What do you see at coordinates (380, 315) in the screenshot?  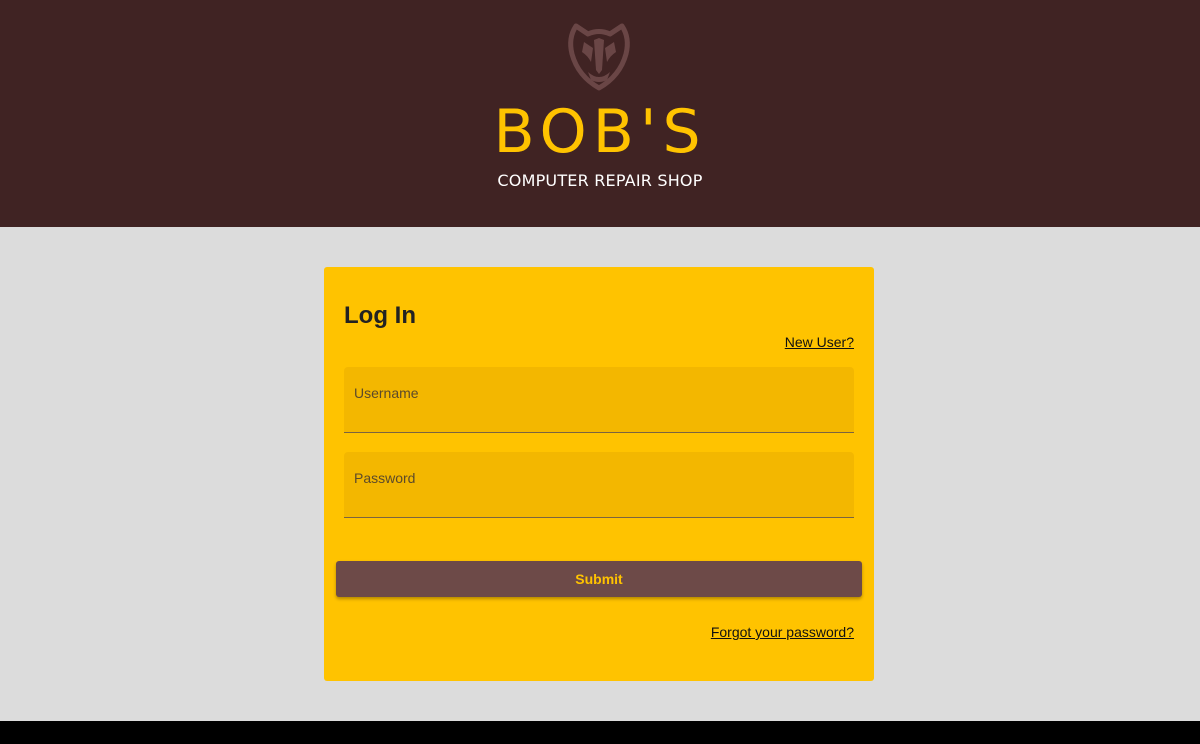 I see `login-title: Log In` at bounding box center [380, 315].